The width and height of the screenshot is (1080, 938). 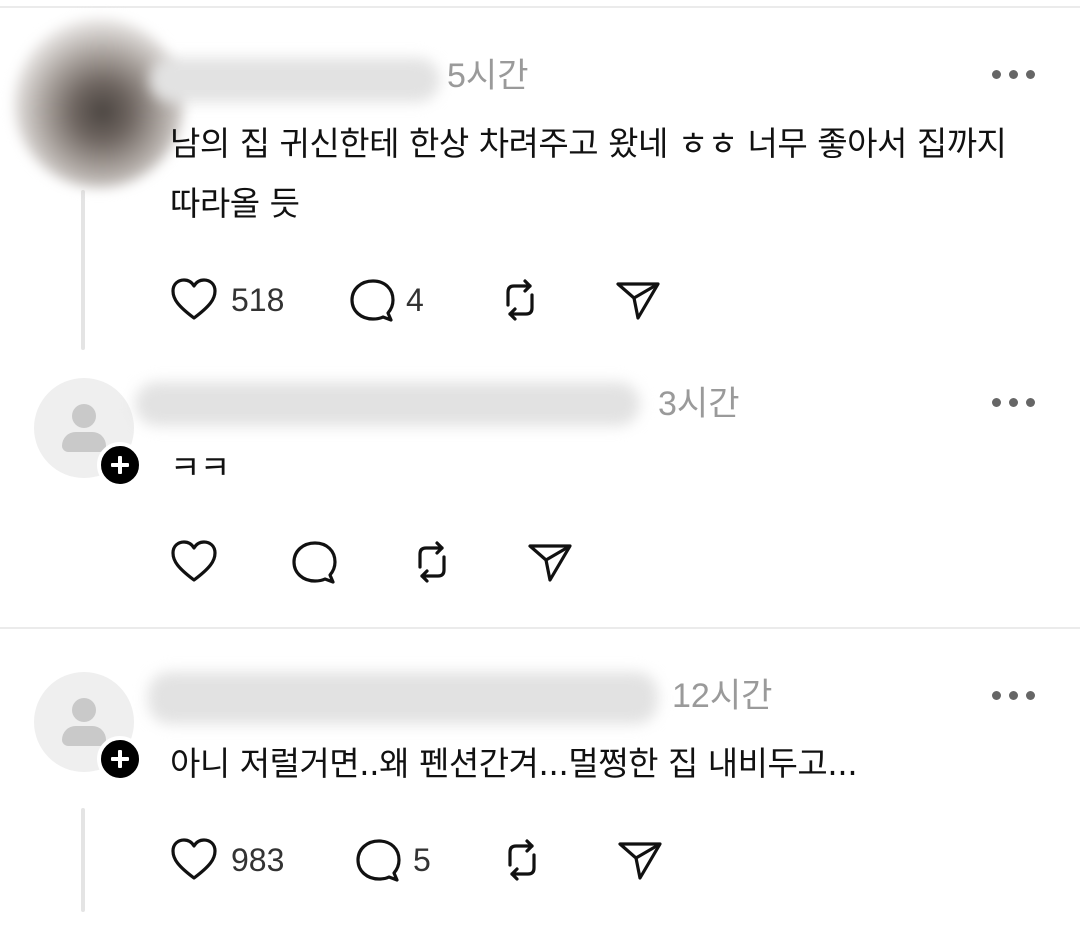 What do you see at coordinates (422, 860) in the screenshot?
I see `reply-count: 5` at bounding box center [422, 860].